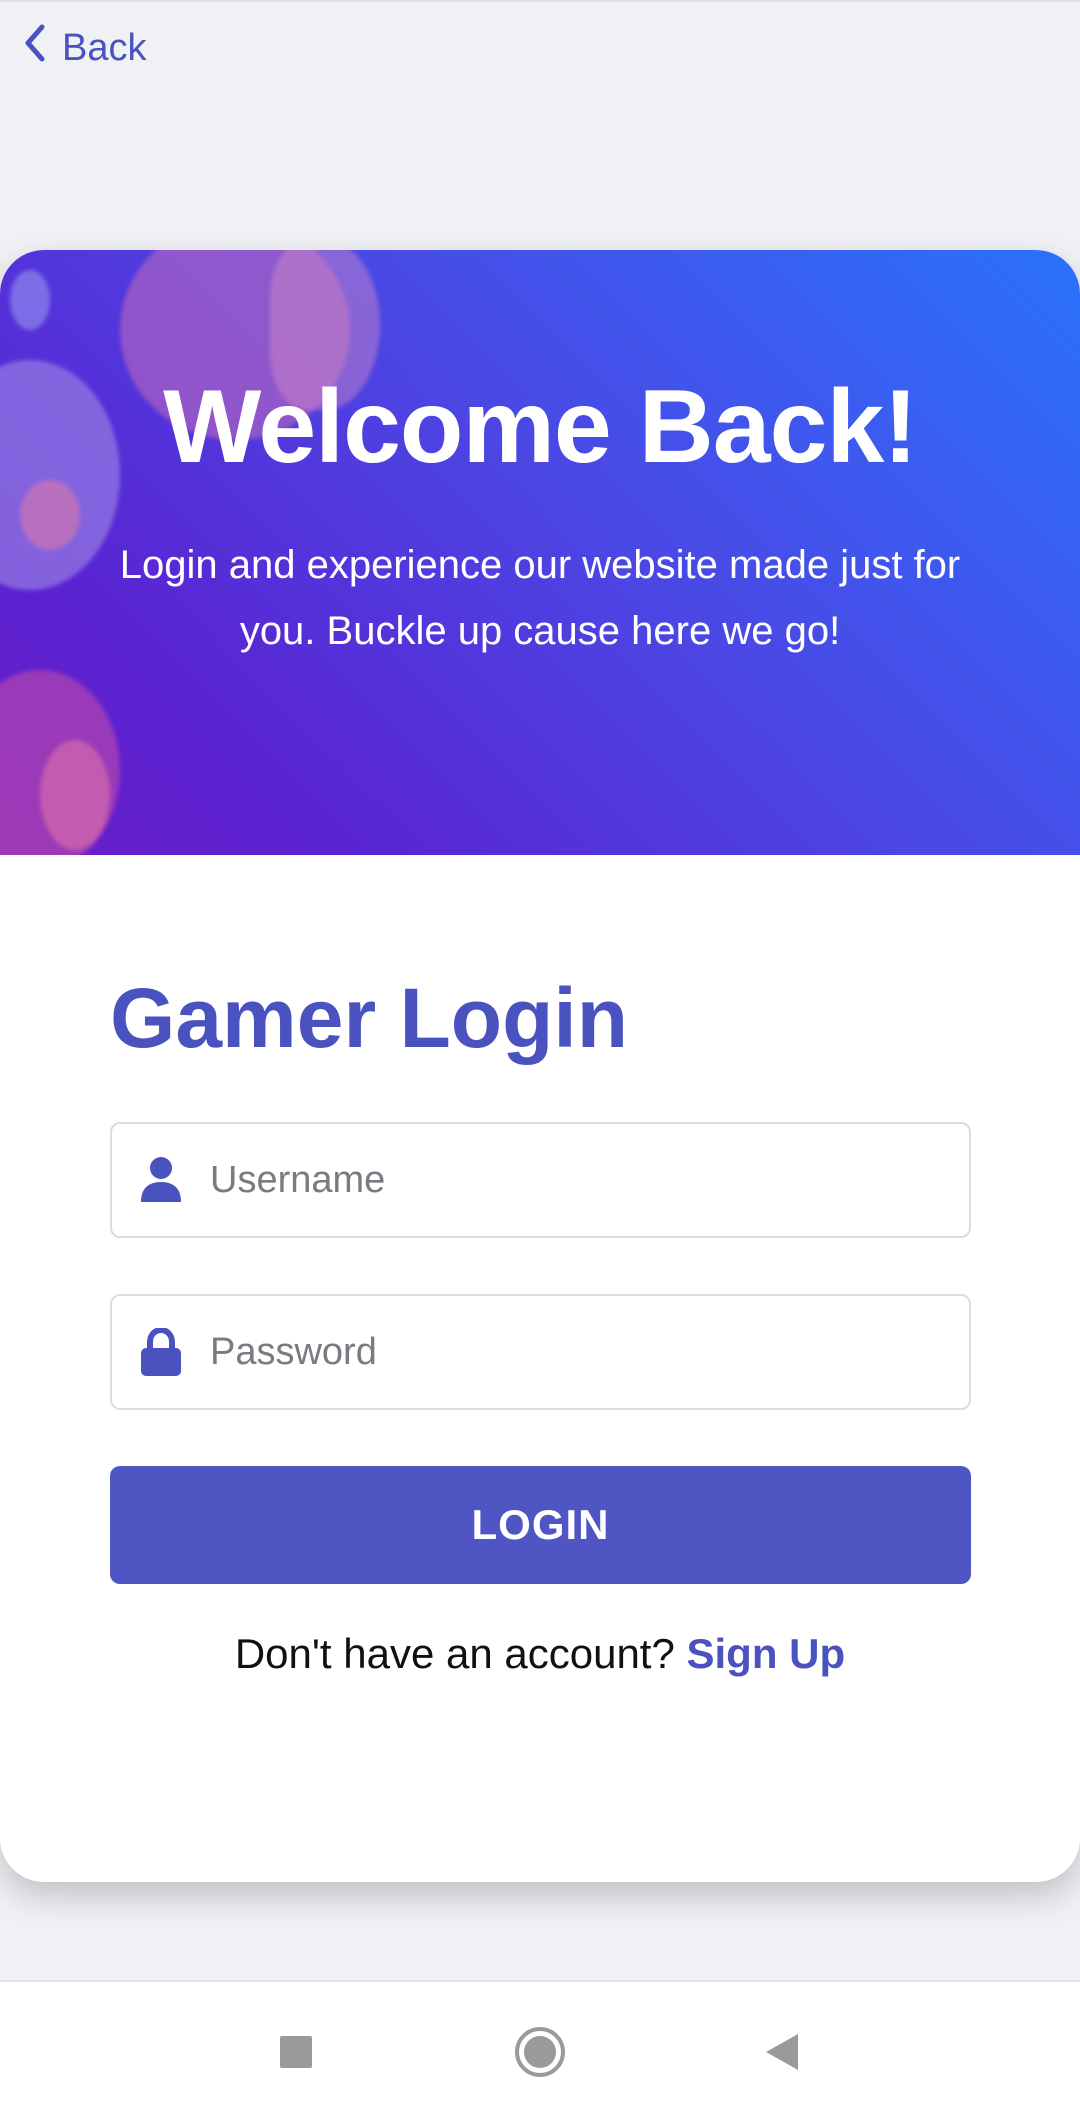 The height and width of the screenshot is (2109, 1080). I want to click on signup-row: Don't have an account? Sign Up, so click(540, 1654).